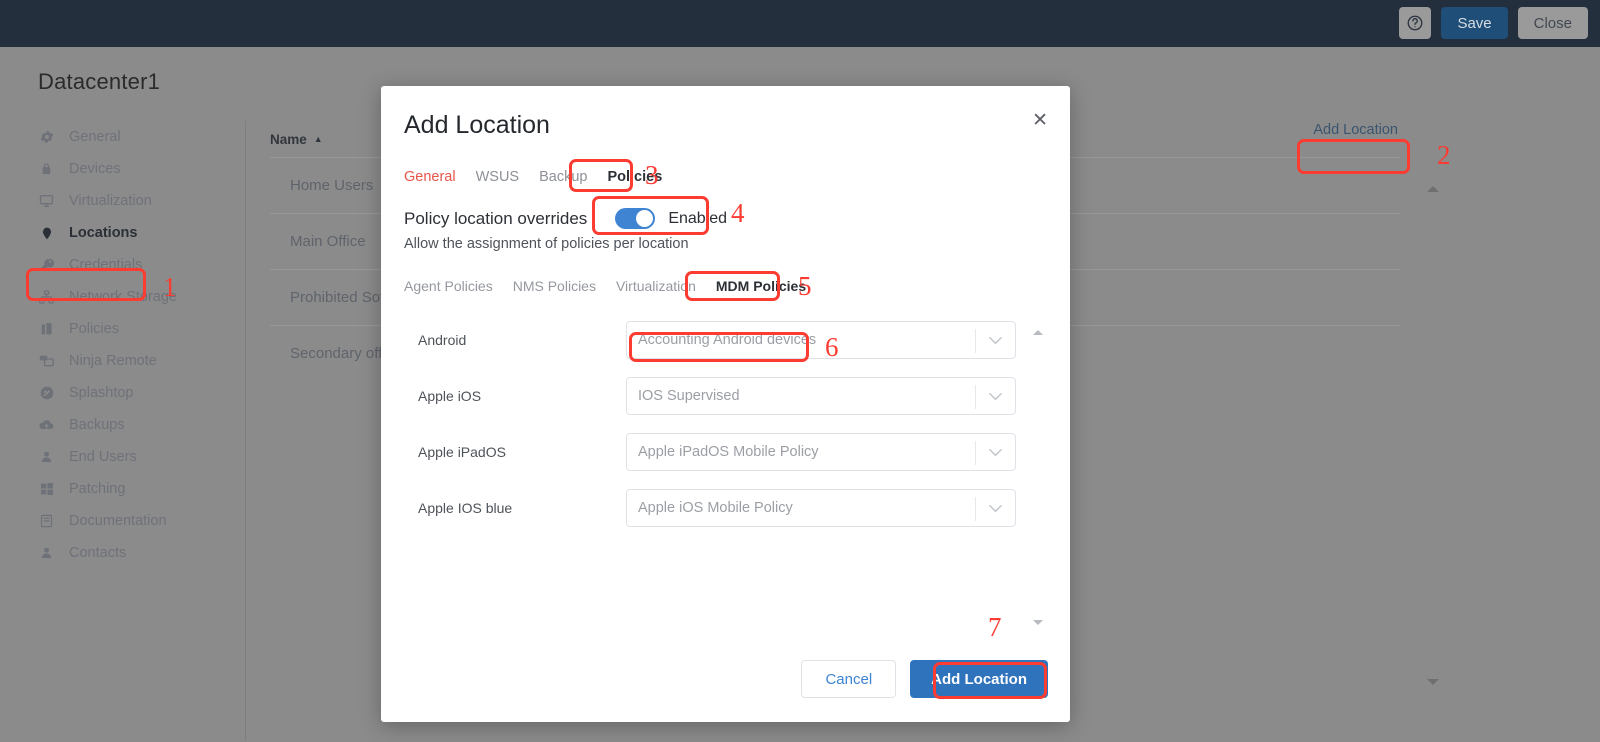 This screenshot has width=1600, height=742. What do you see at coordinates (118, 521) in the screenshot?
I see `sidebar-item-label: Documentation` at bounding box center [118, 521].